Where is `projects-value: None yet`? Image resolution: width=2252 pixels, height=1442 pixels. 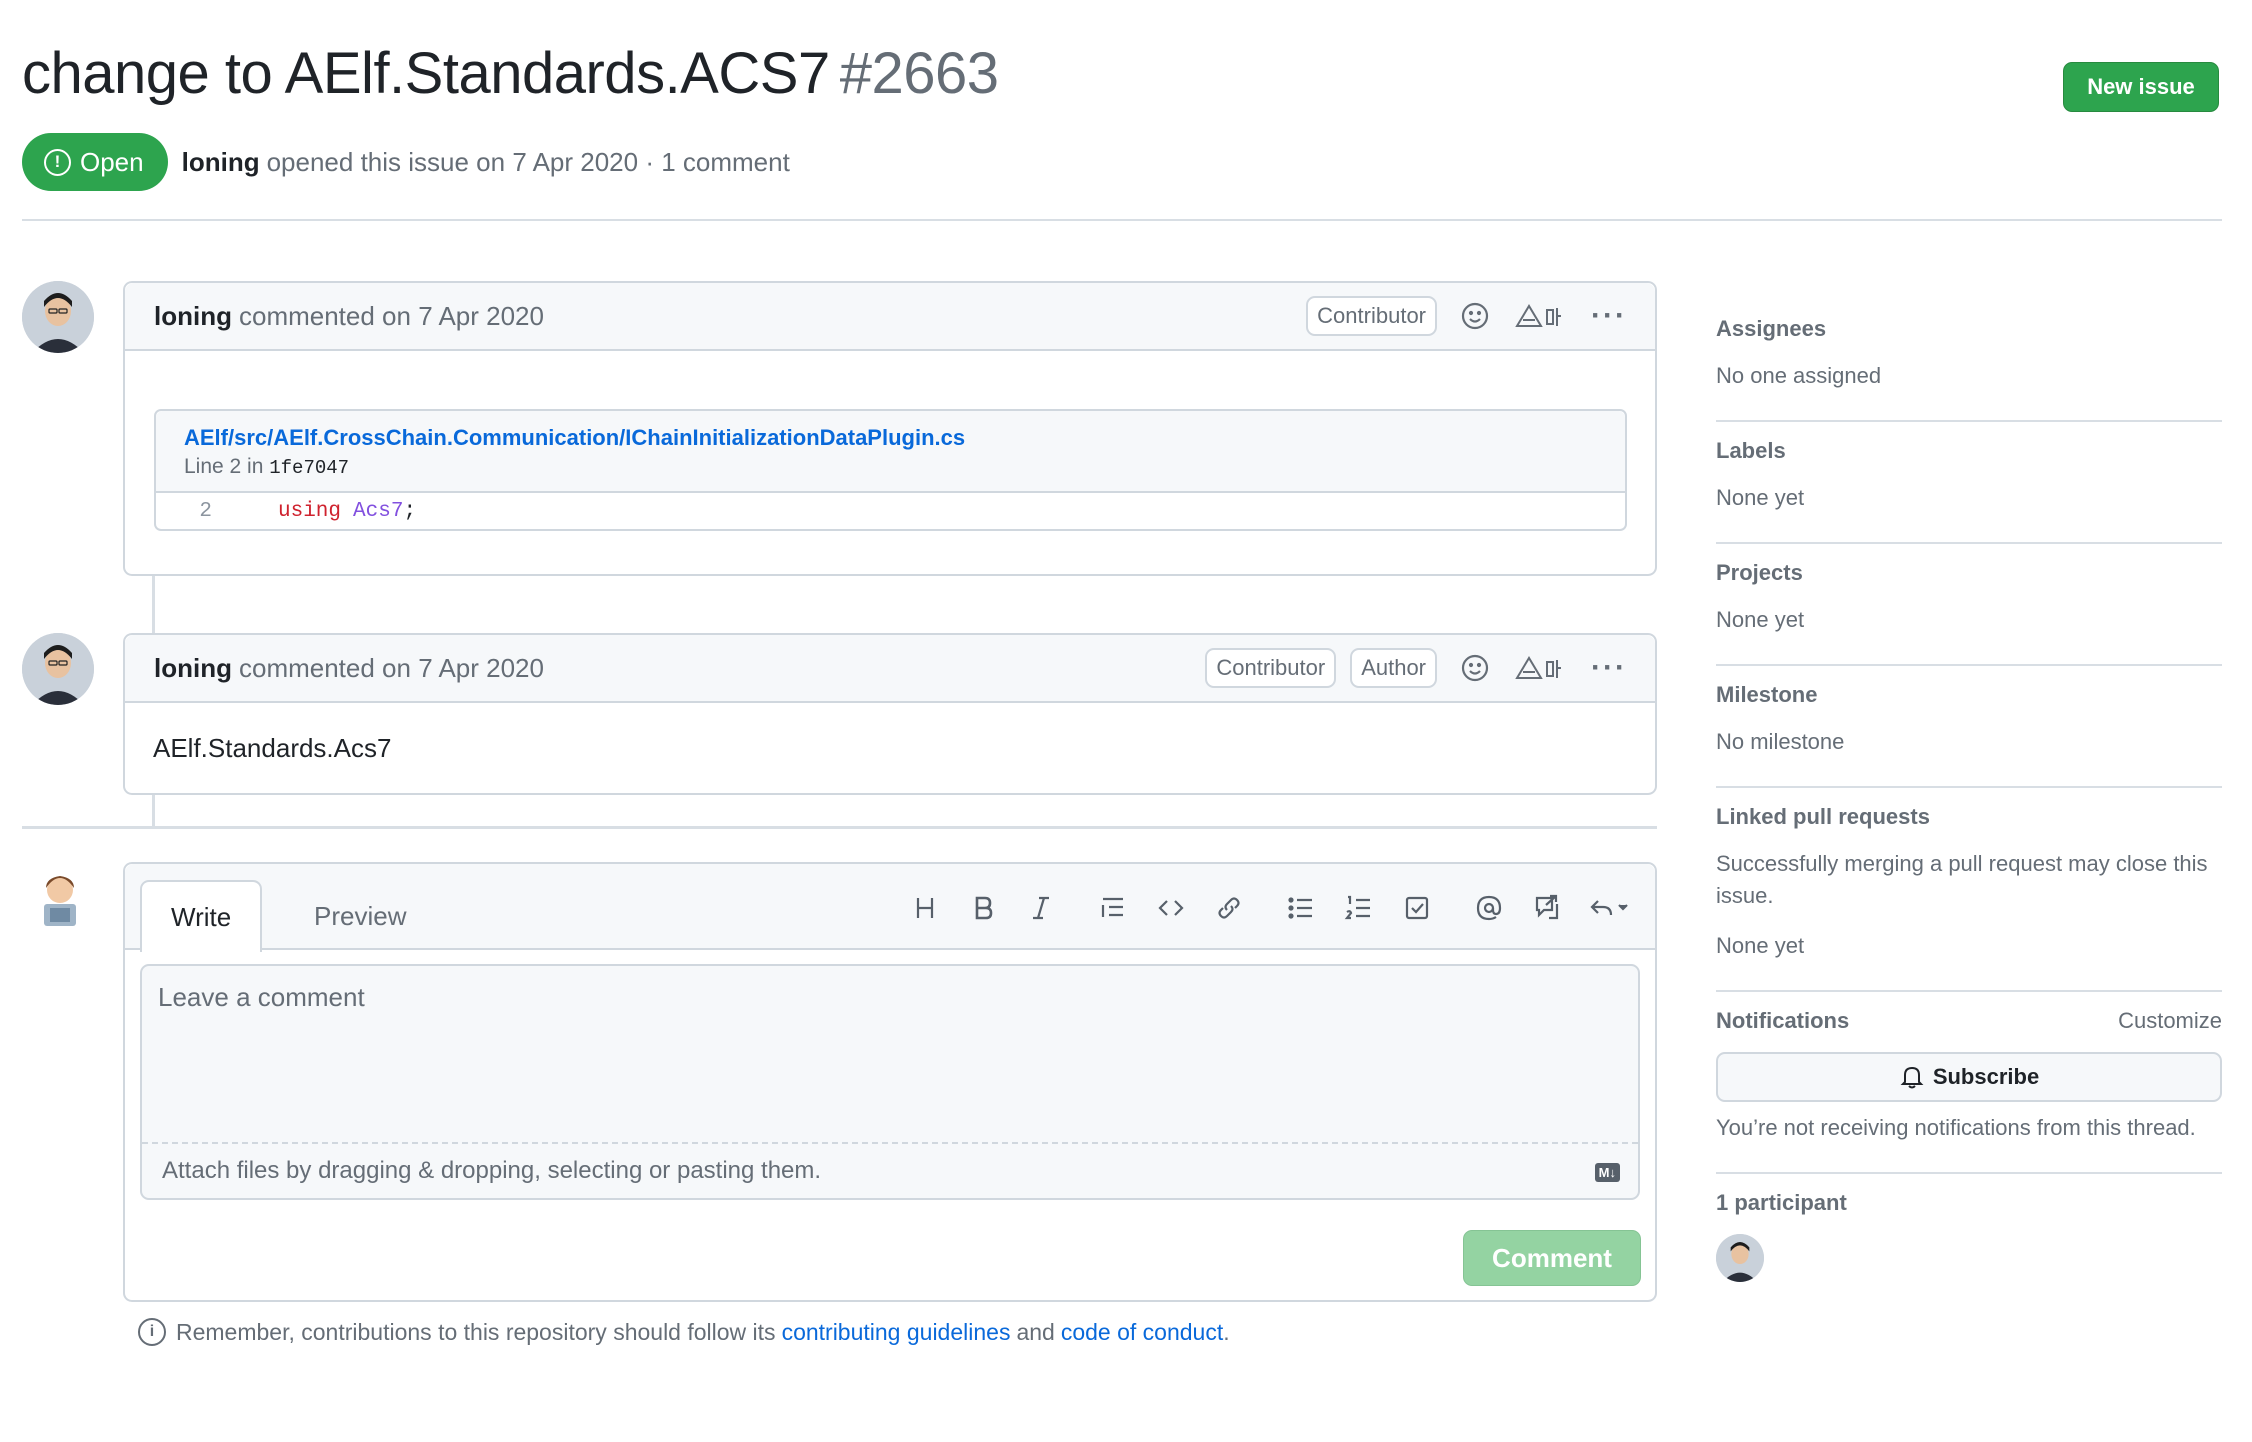 projects-value: None yet is located at coordinates (1760, 619).